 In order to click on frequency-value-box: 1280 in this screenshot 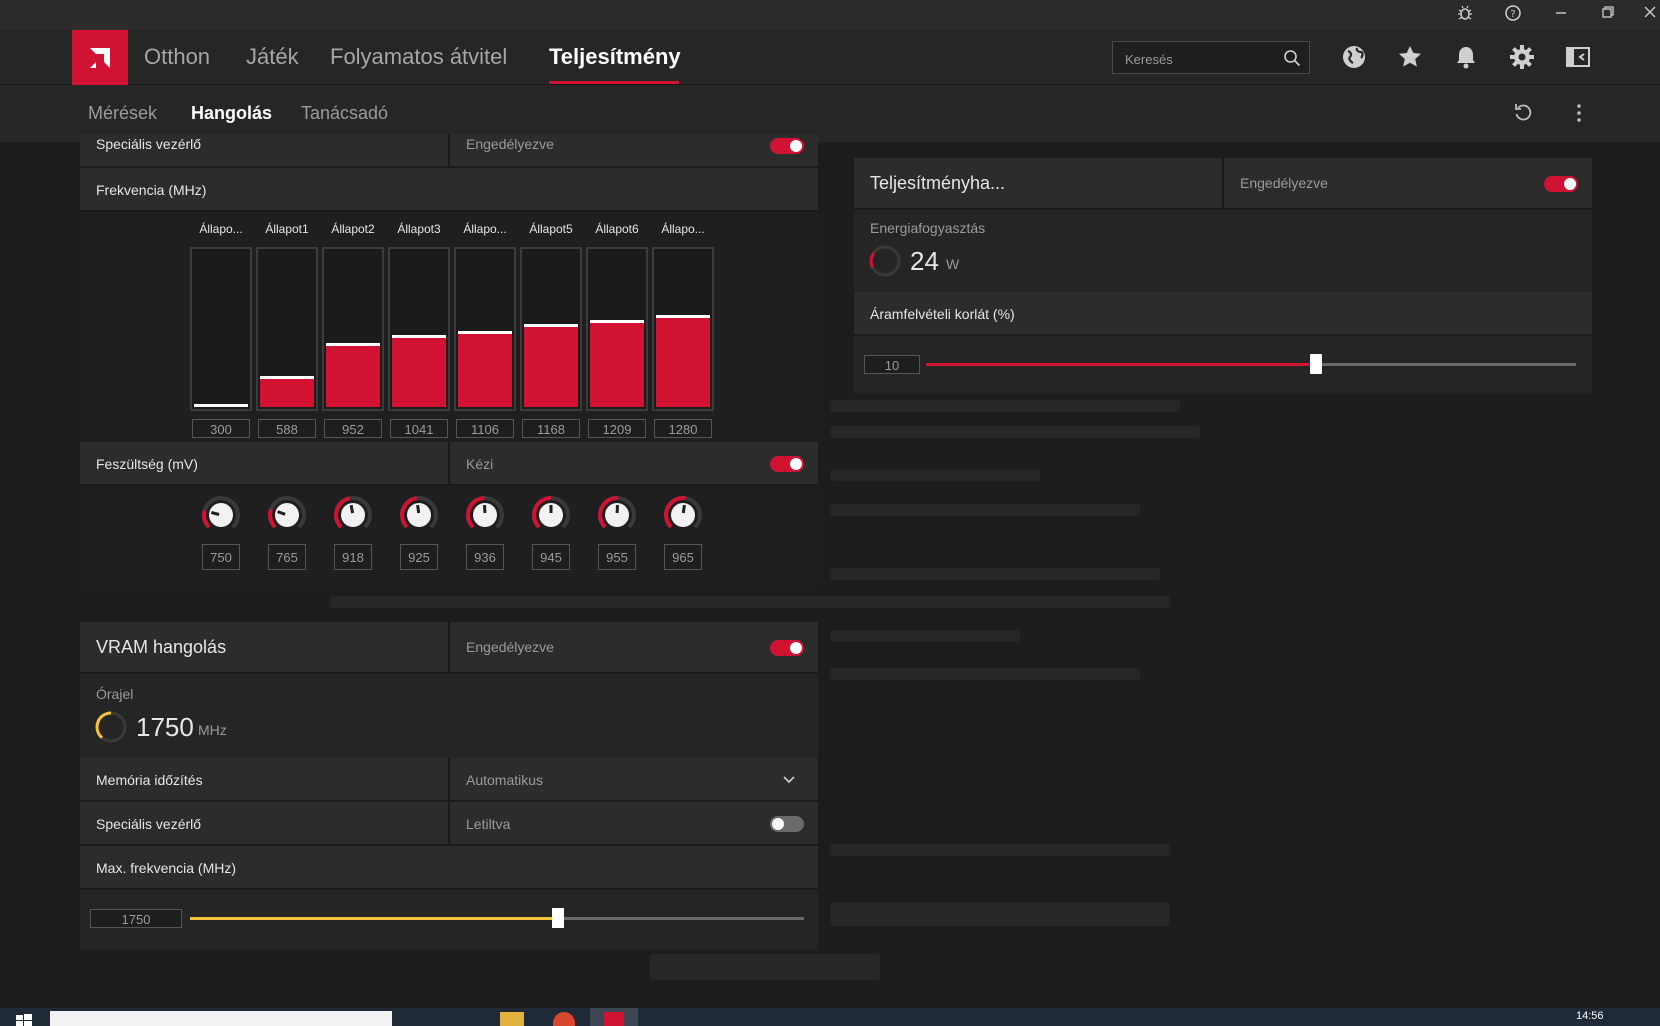, I will do `click(683, 428)`.